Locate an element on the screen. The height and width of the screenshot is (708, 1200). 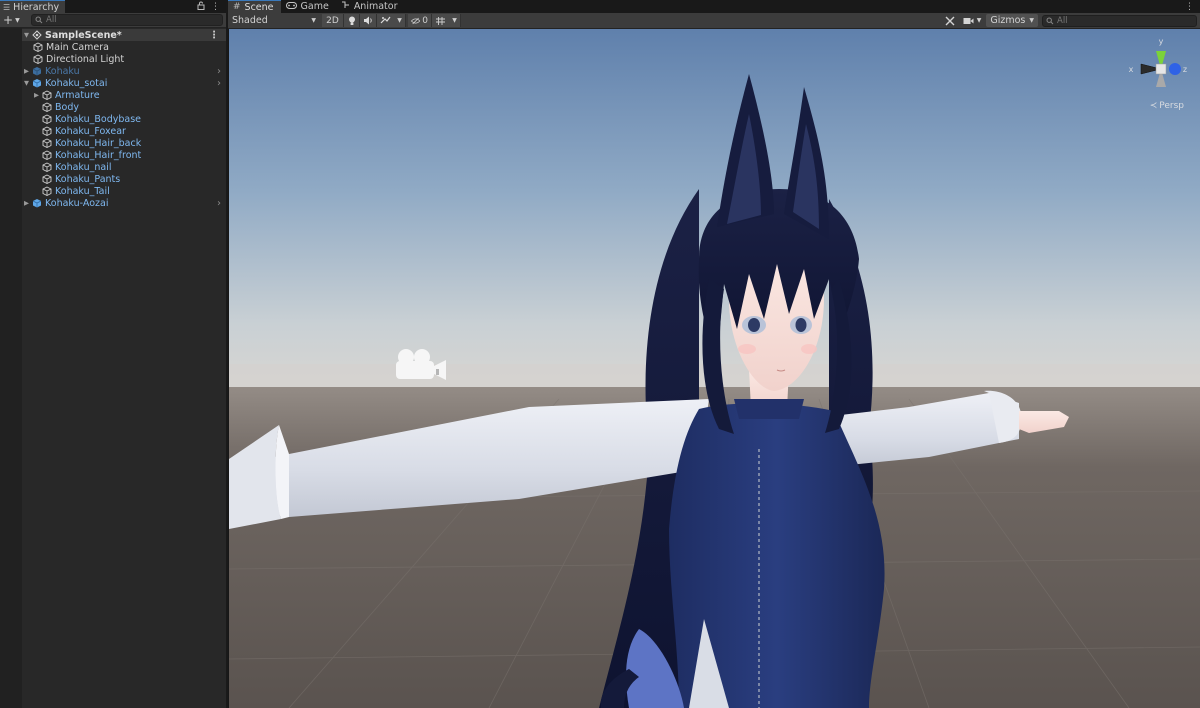
gizmos-dropdown: Gizmos ▼ is located at coordinates (1012, 20).